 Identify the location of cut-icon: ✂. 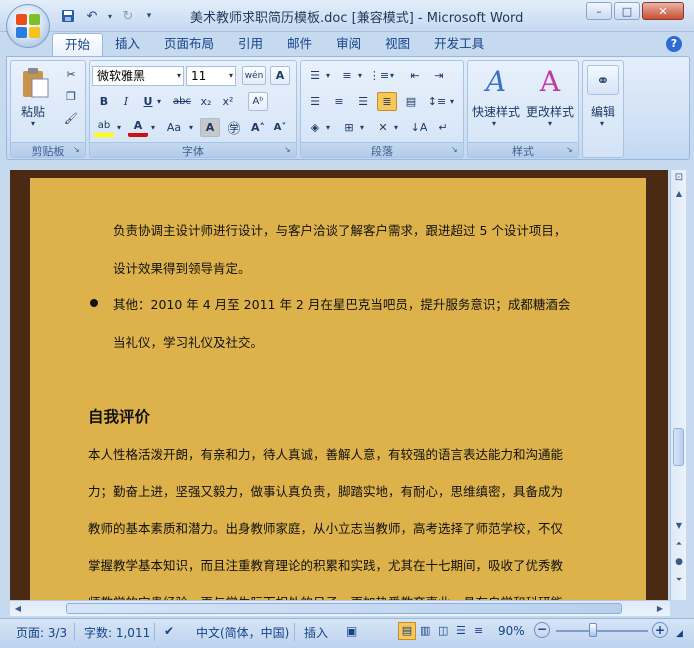
(71, 74).